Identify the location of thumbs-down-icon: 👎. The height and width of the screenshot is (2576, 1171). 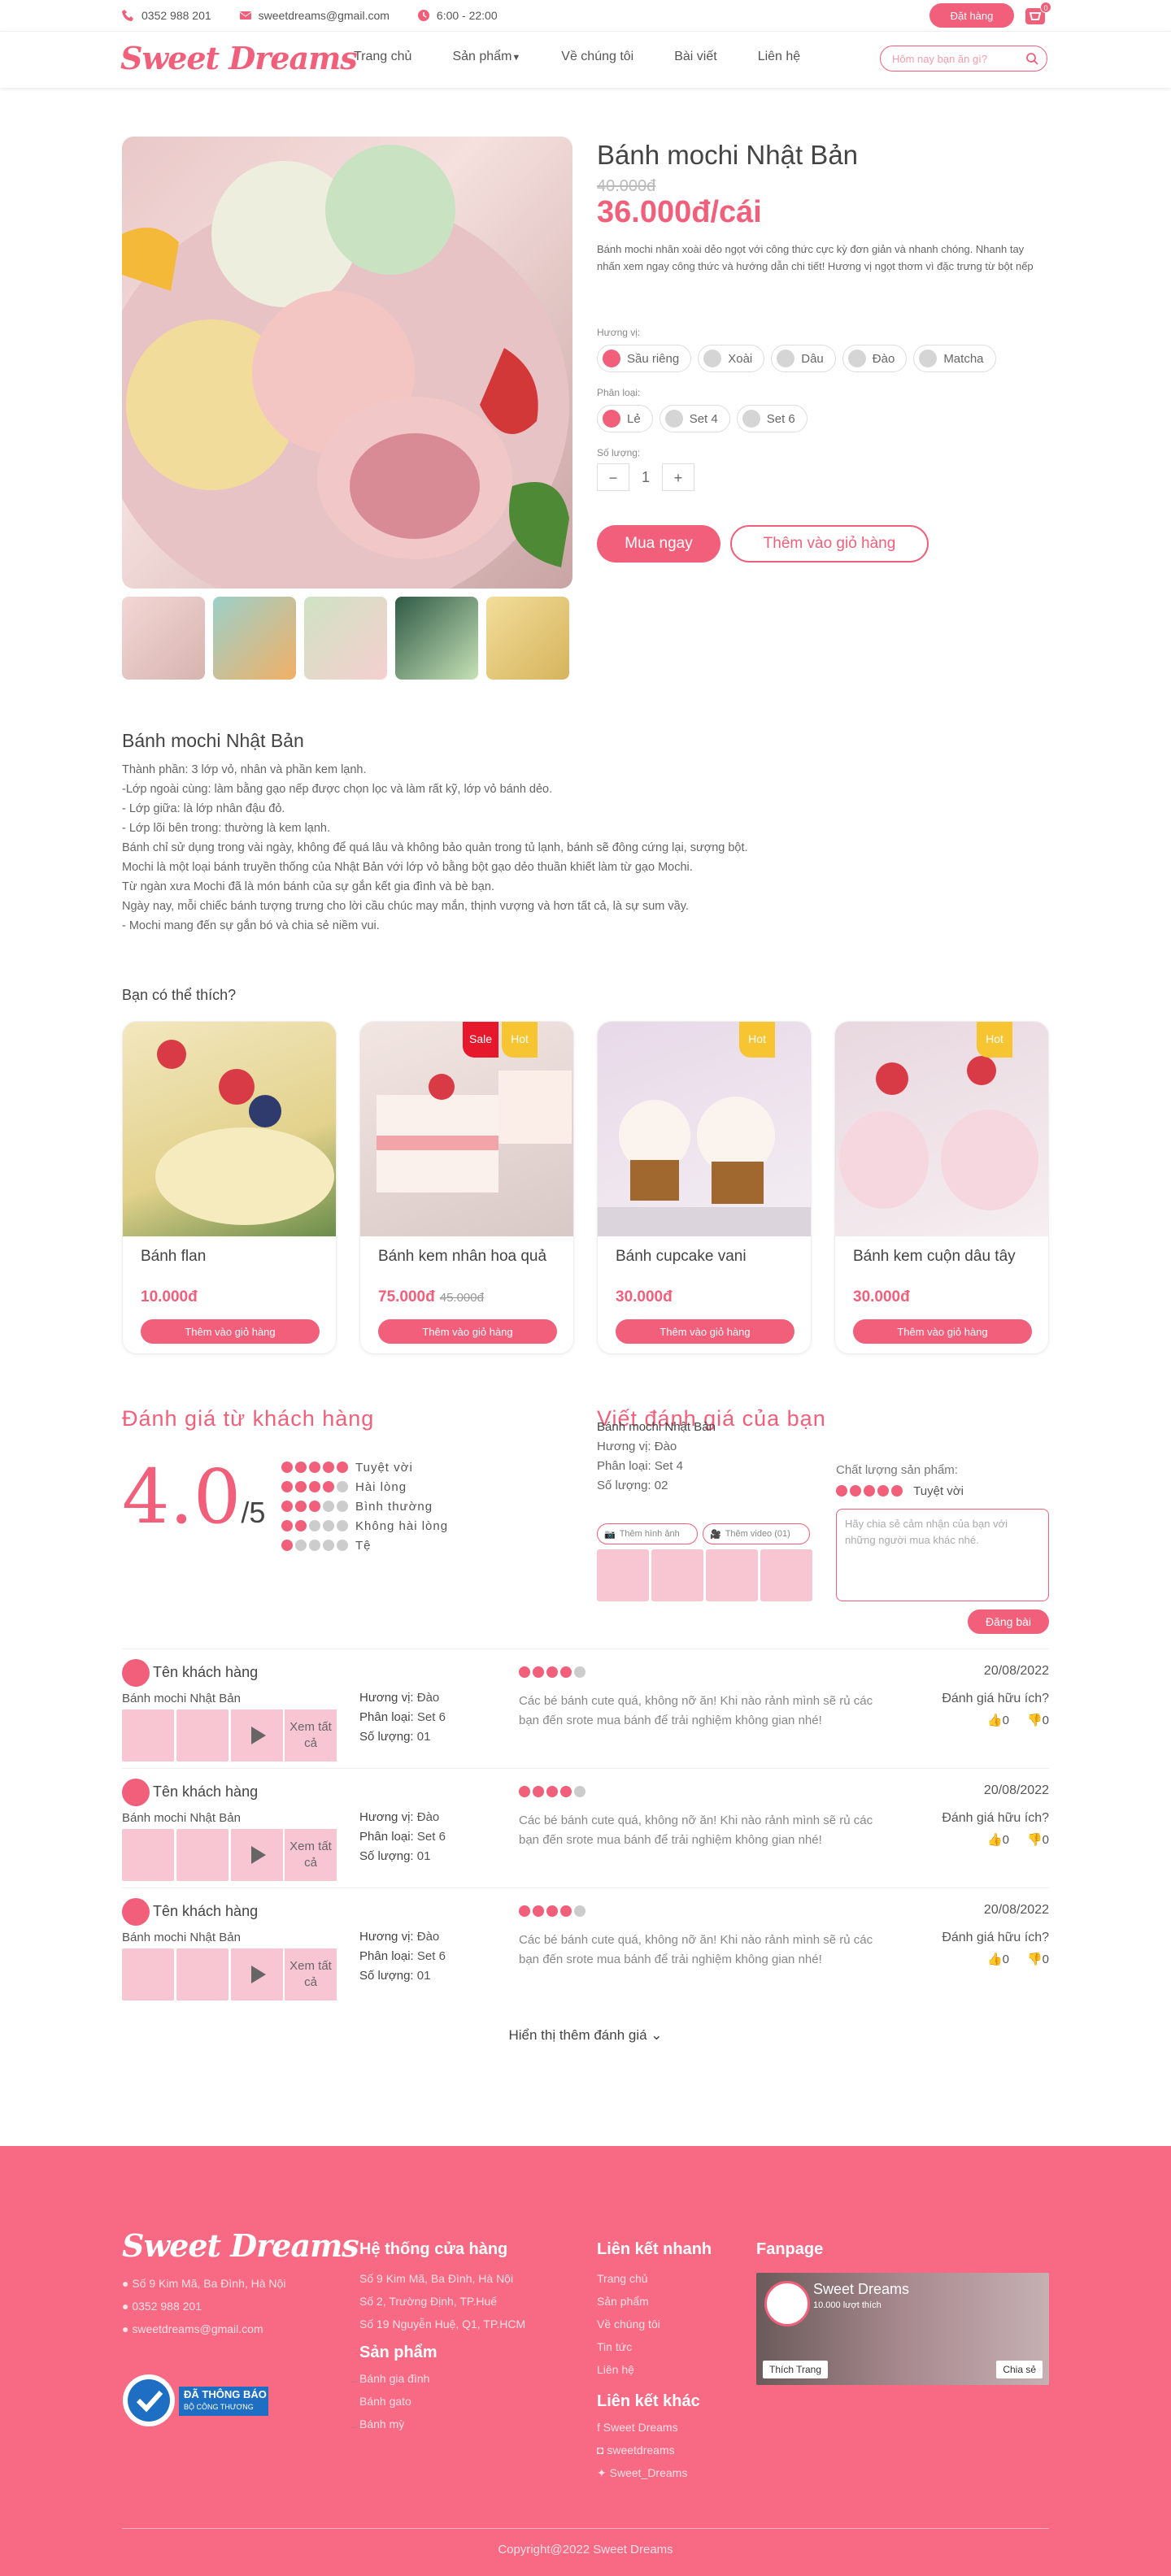
(1034, 1959).